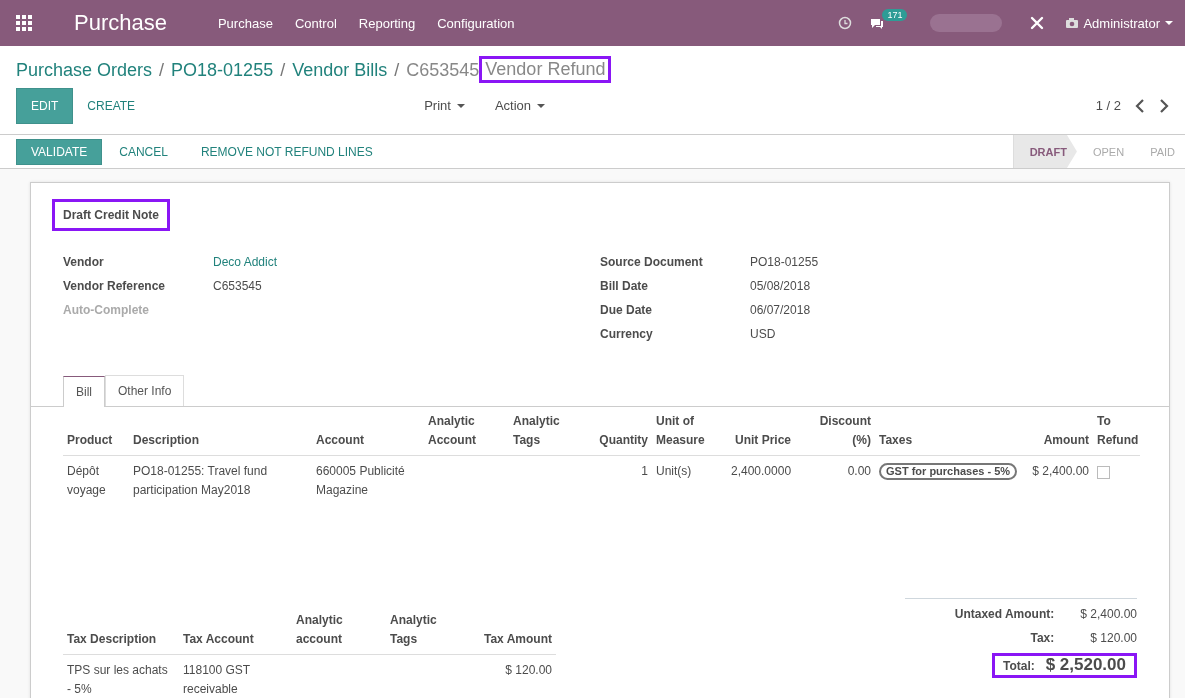 The image size is (1185, 698). I want to click on camera-icon, so click(1072, 23).